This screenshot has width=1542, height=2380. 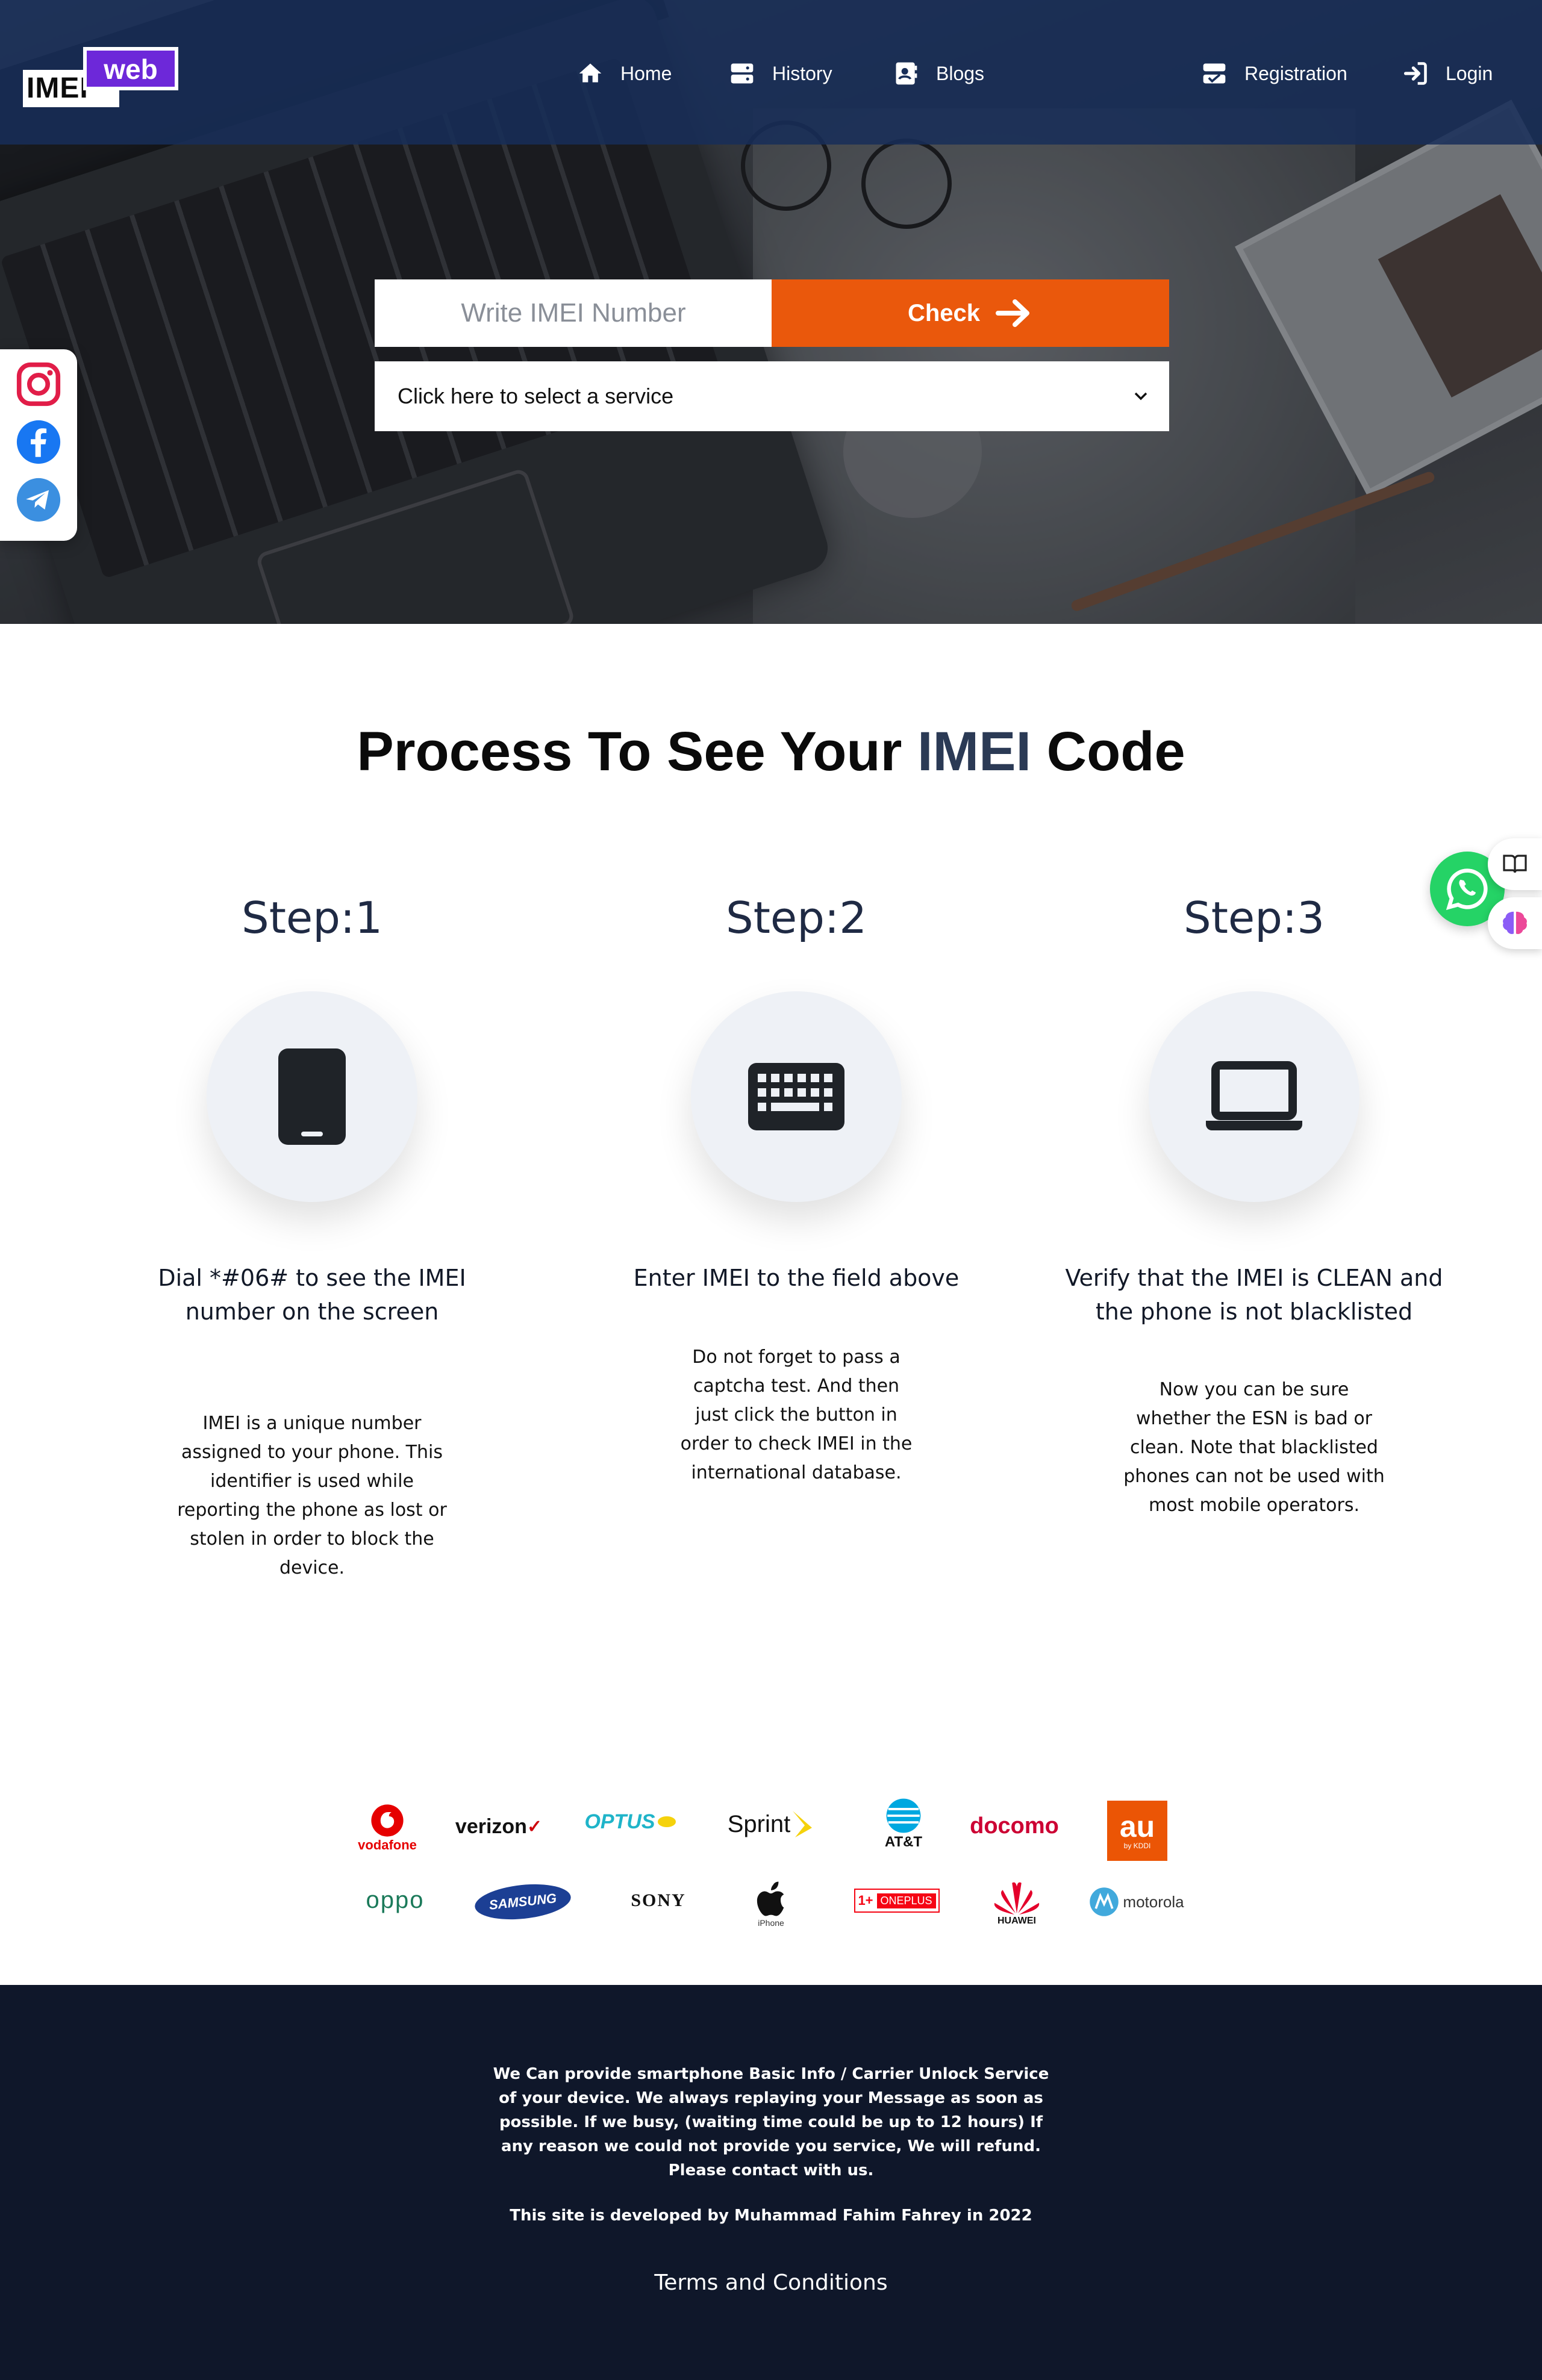 I want to click on vodafone-icon, so click(x=387, y=1820).